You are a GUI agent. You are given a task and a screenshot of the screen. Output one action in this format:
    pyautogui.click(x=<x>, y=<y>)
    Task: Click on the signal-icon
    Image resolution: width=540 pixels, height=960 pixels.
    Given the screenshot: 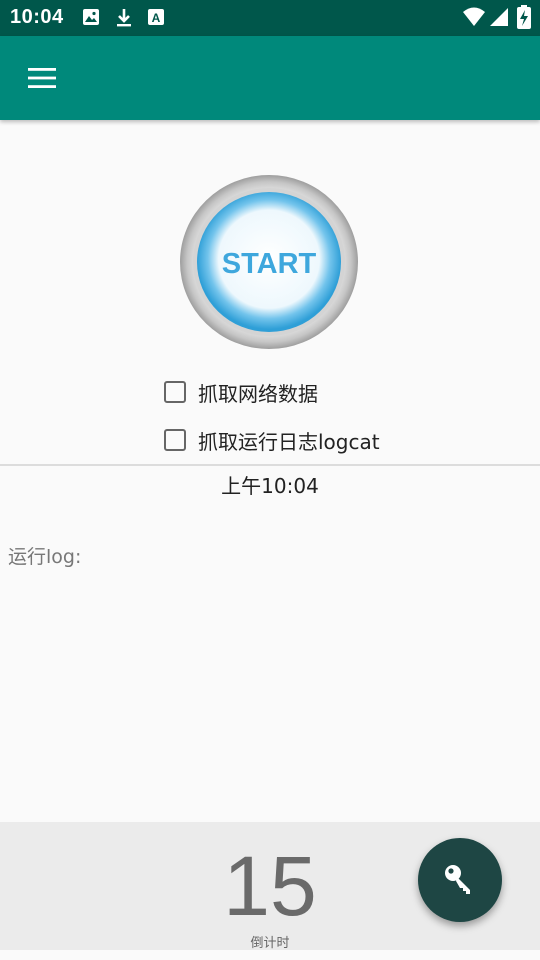 What is the action you would take?
    pyautogui.click(x=499, y=19)
    